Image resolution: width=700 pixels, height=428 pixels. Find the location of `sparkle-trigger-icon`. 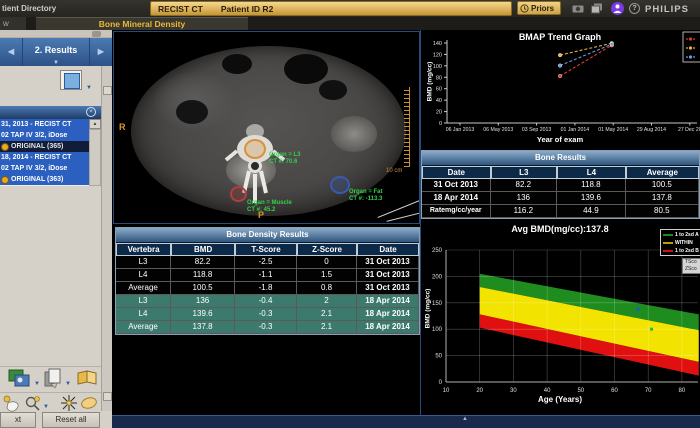

sparkle-trigger-icon is located at coordinates (69, 403).